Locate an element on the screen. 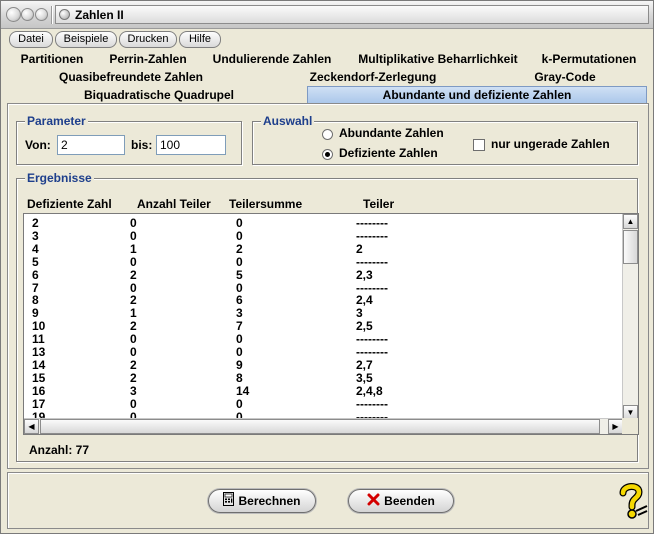 The image size is (654, 534). cell-number: 11 is located at coordinates (38, 339).